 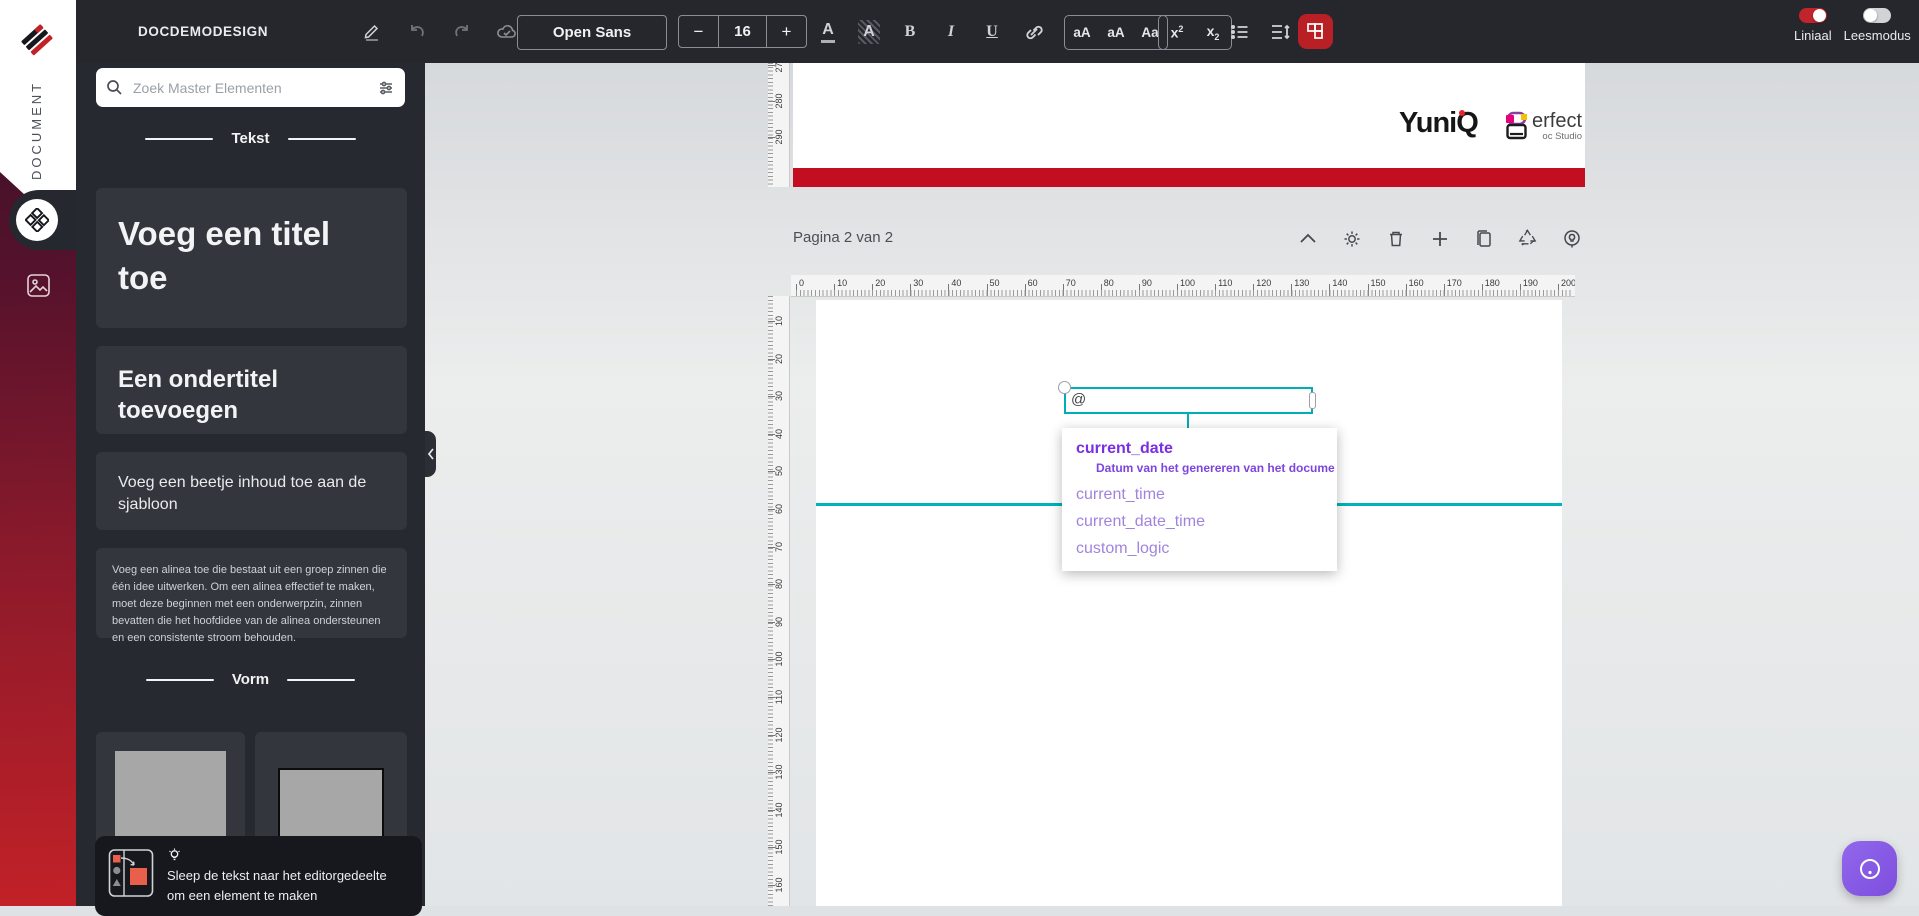 I want to click on table-insert-button, so click(x=1315, y=31).